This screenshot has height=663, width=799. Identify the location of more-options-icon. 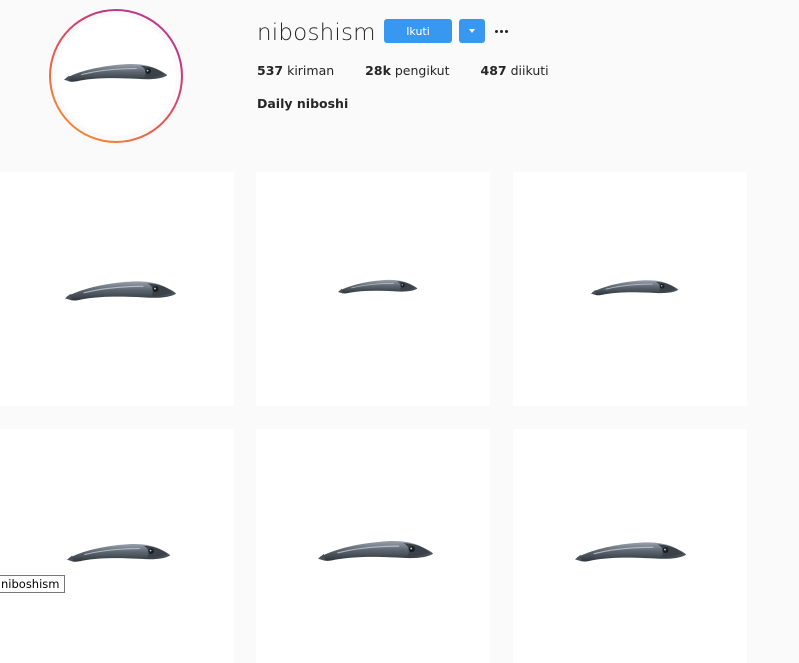
(496, 31).